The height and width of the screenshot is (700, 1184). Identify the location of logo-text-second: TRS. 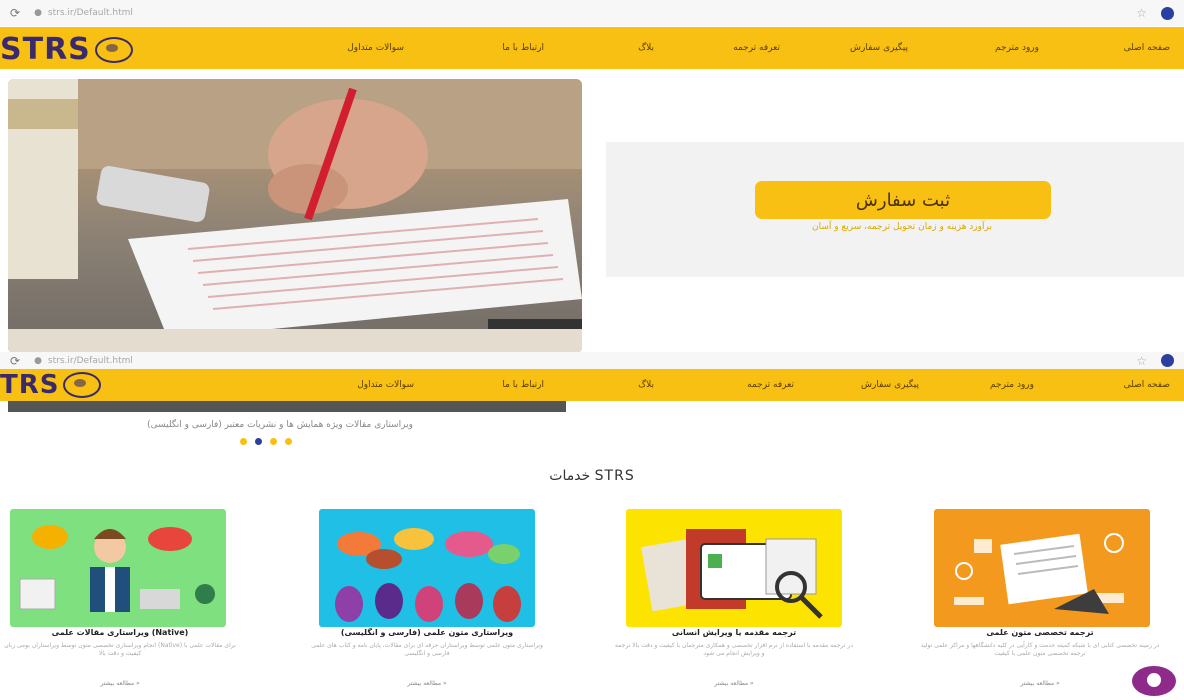
(30, 385).